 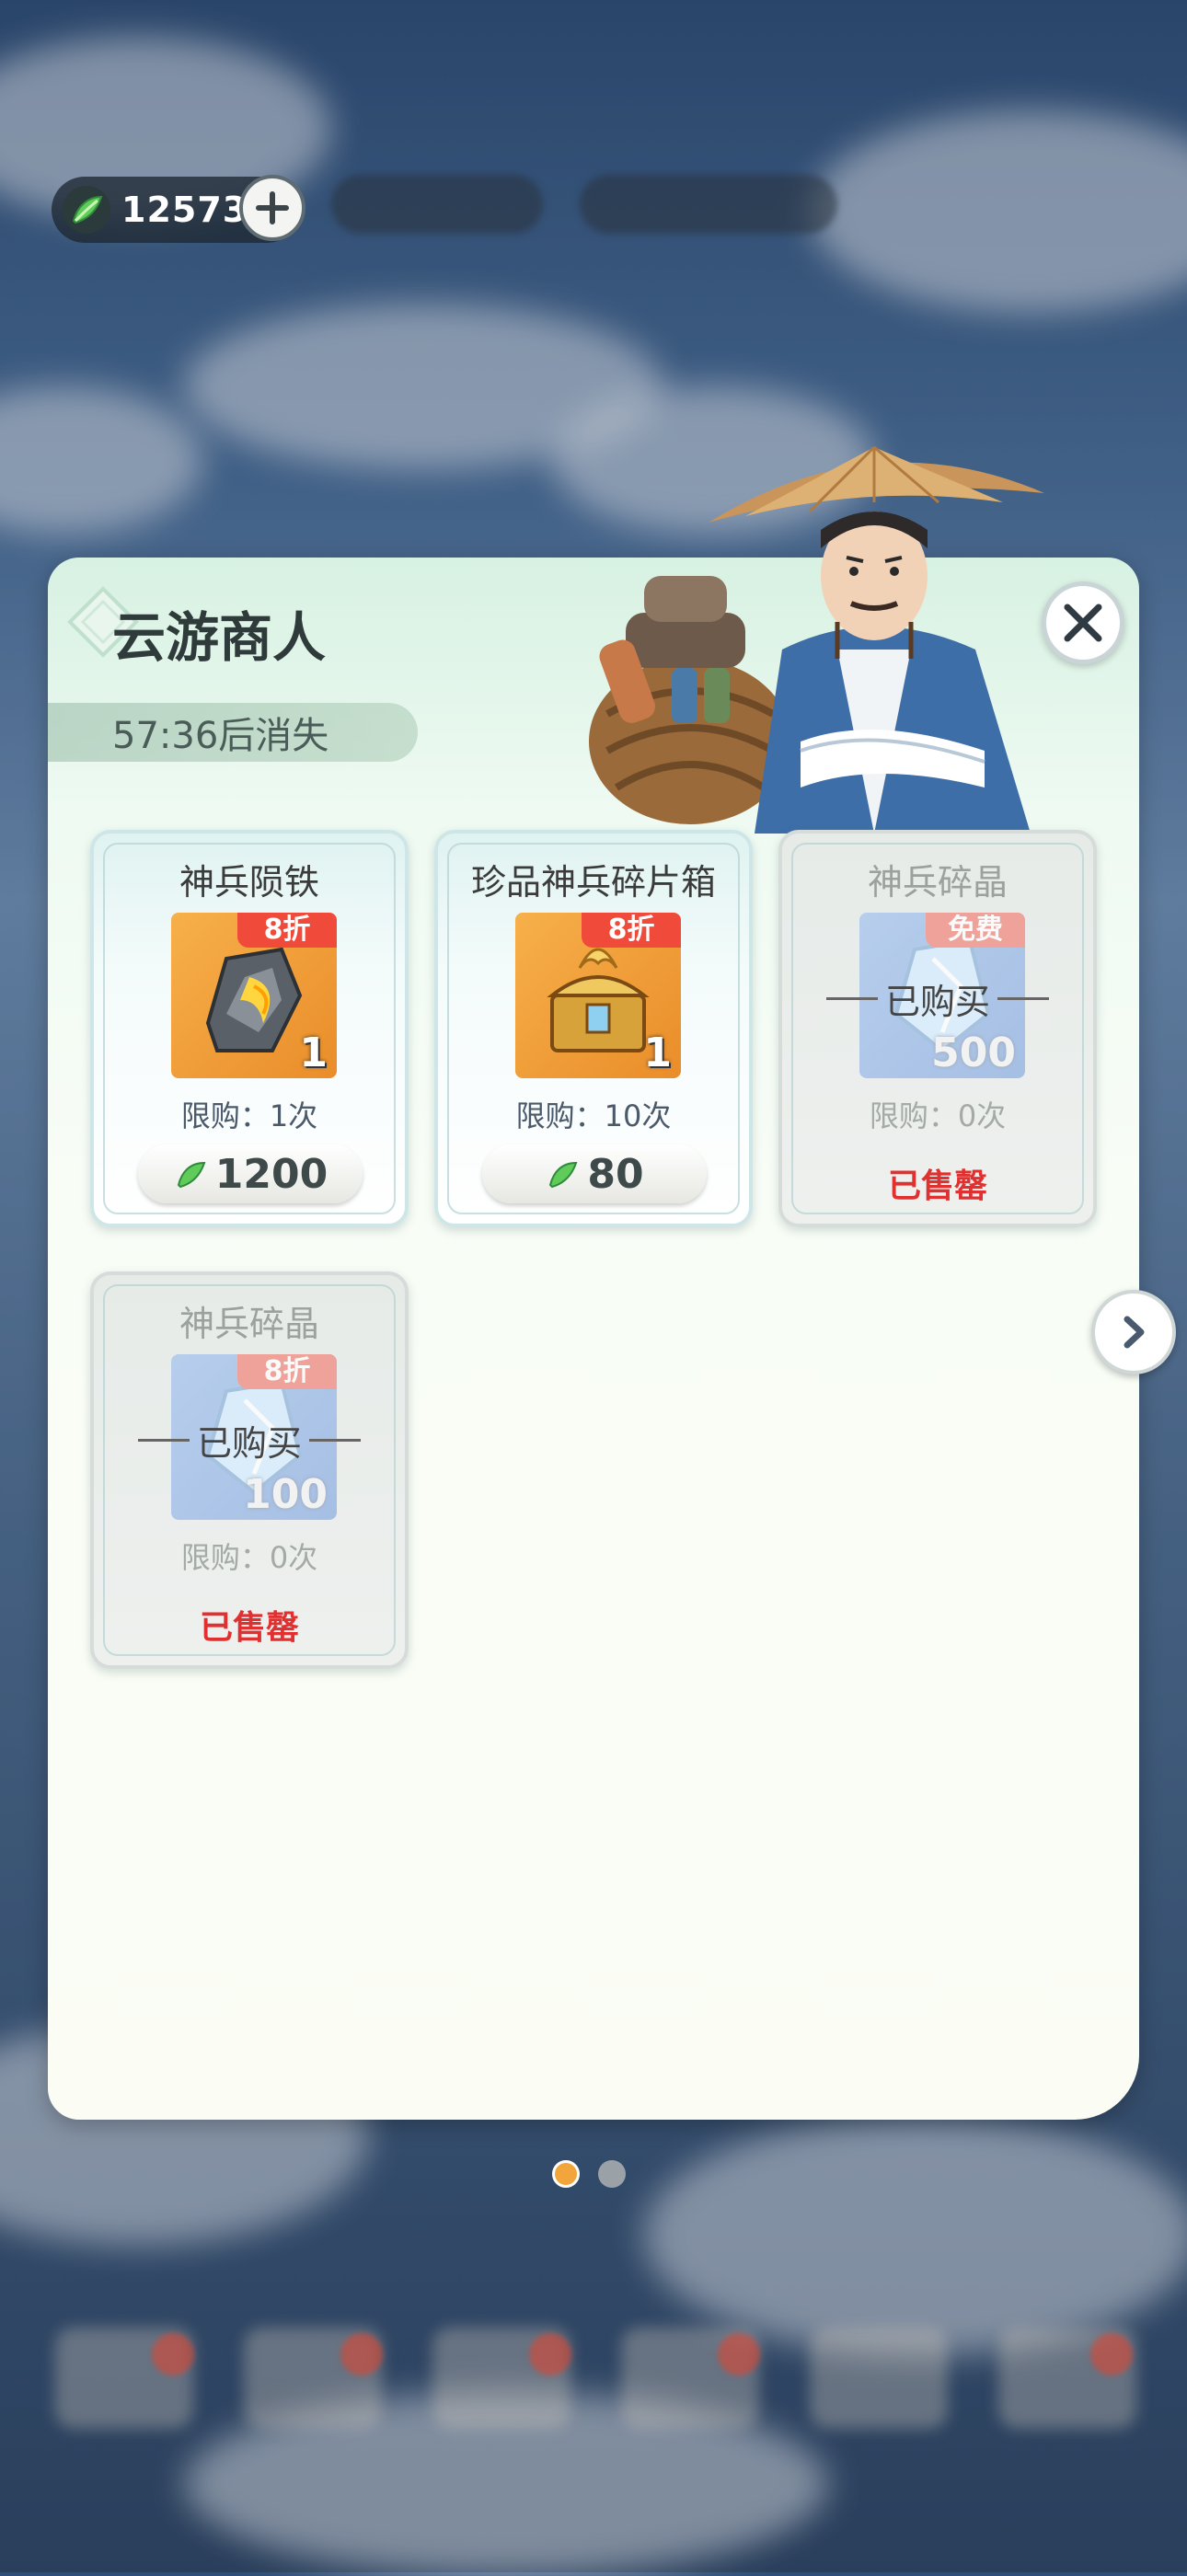 What do you see at coordinates (271, 1174) in the screenshot?
I see `price-value: 1200` at bounding box center [271, 1174].